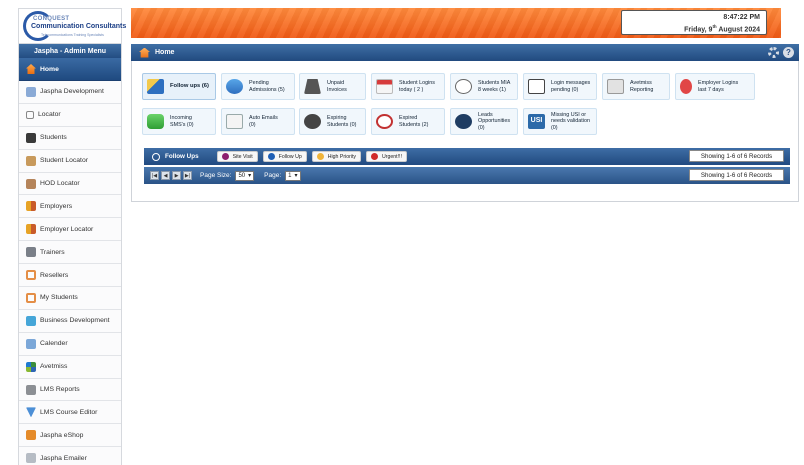  I want to click on logo-line-1: CONQUEST, so click(51, 19).